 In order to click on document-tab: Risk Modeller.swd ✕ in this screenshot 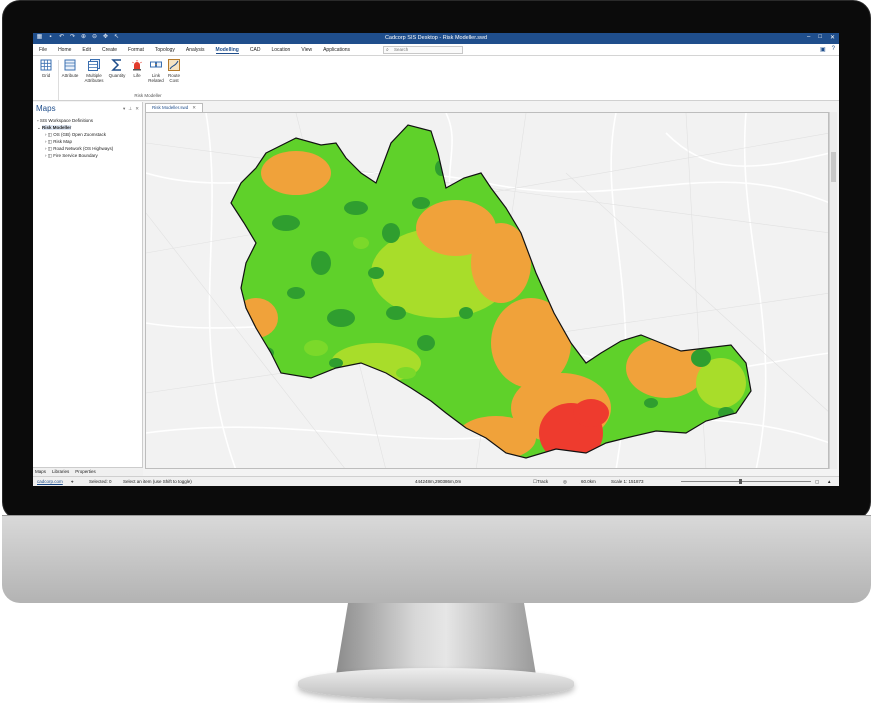, I will do `click(174, 107)`.